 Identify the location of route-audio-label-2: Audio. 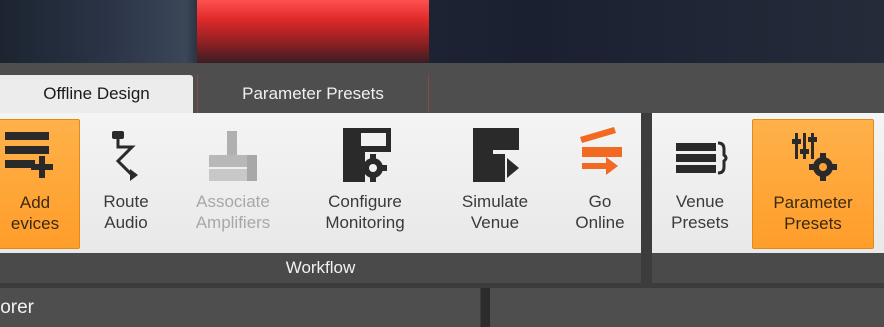
(126, 222).